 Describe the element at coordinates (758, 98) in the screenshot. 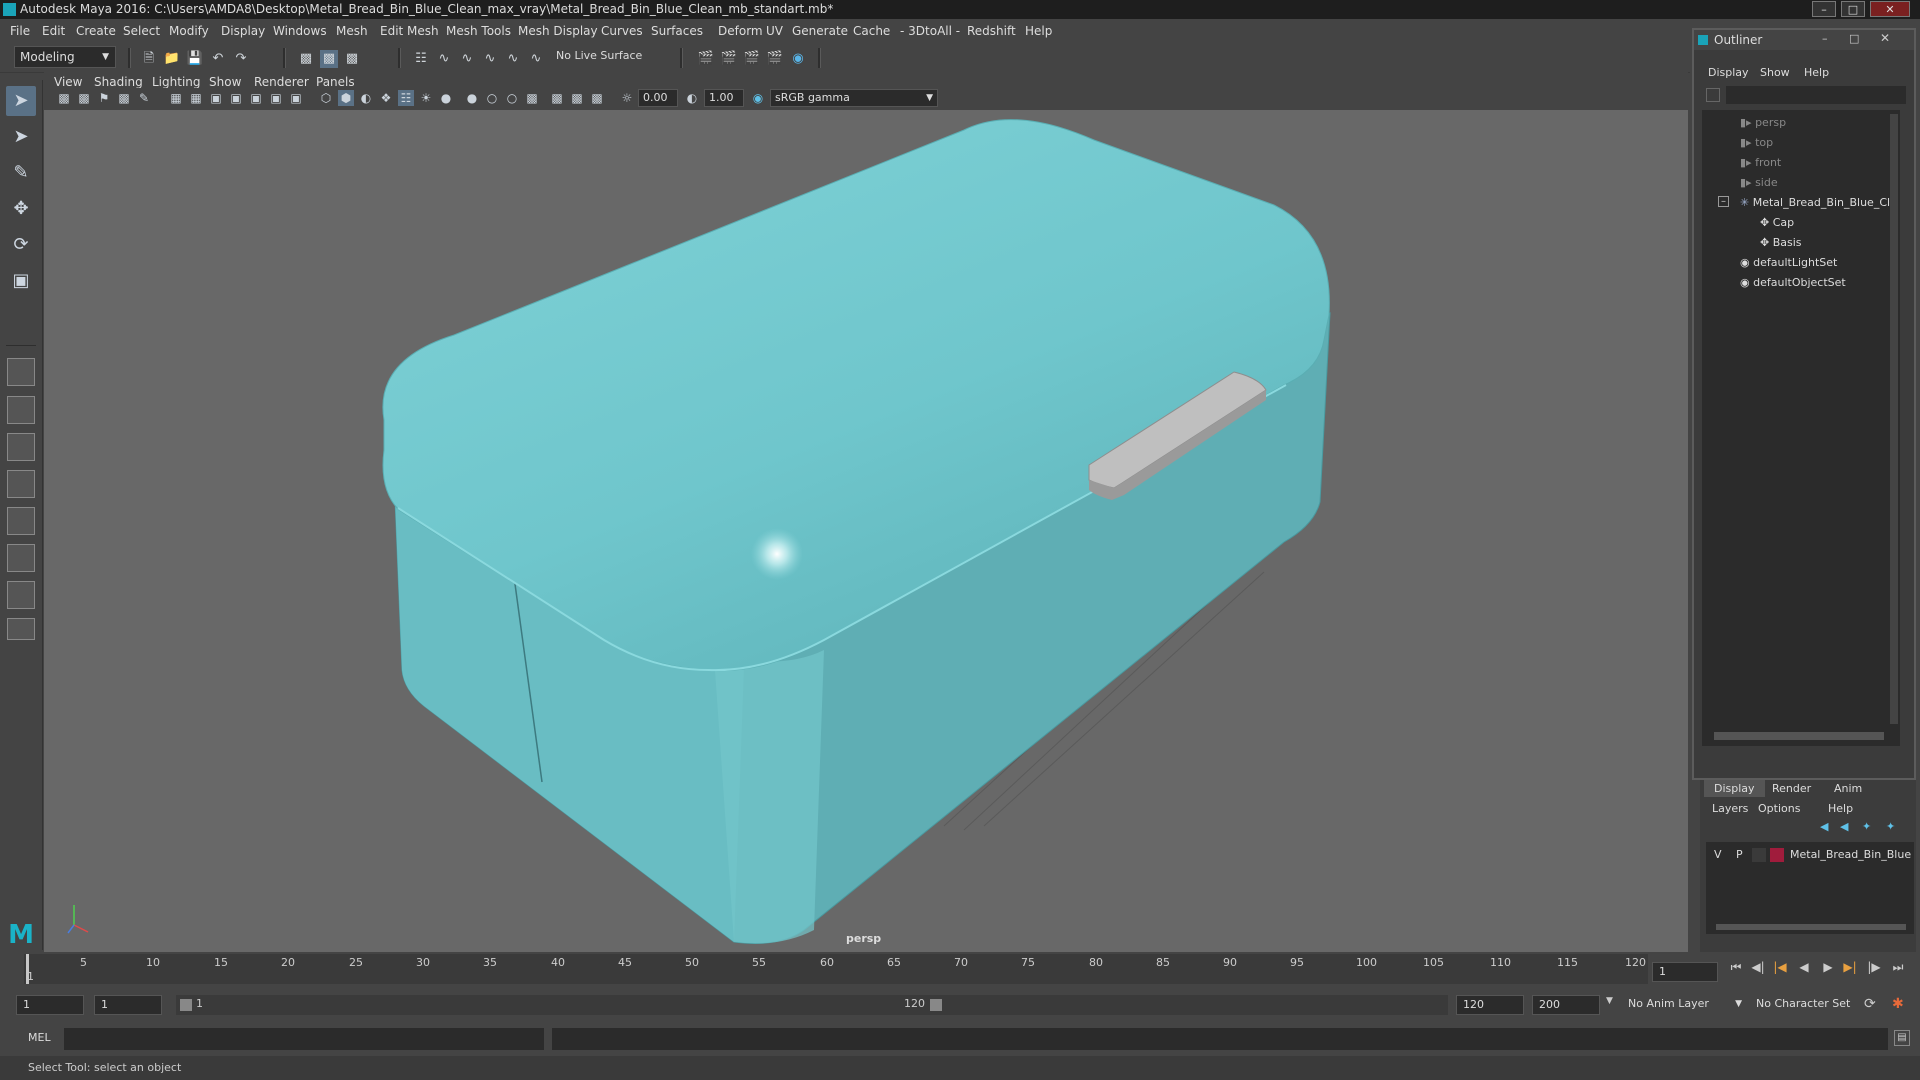

I see `color-management-icon: ◉` at that location.